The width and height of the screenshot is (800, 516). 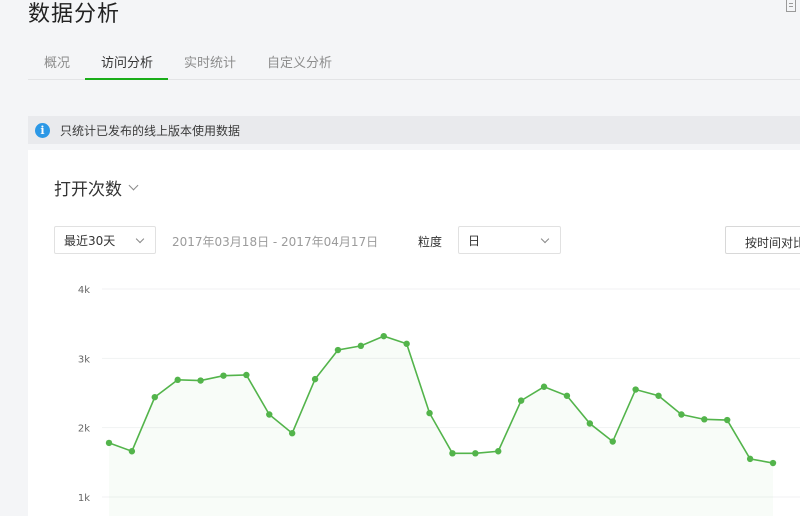 I want to click on y-tick-label: 1k, so click(x=84, y=498).